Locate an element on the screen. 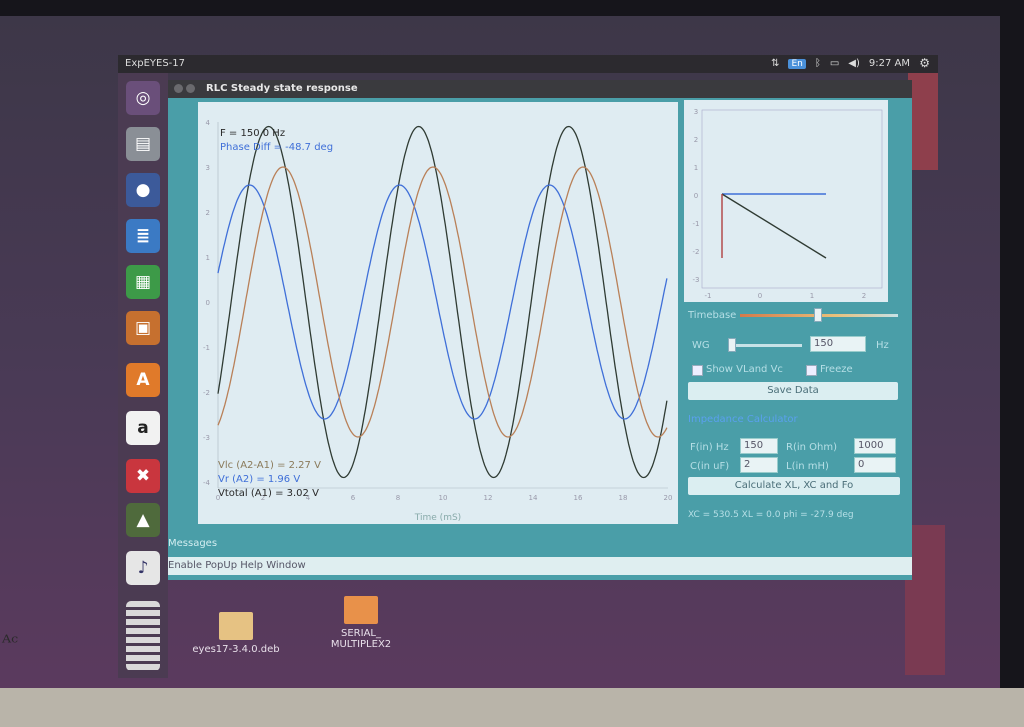 The width and height of the screenshot is (1024, 727). phasor-y-tick: 1 is located at coordinates (696, 168).